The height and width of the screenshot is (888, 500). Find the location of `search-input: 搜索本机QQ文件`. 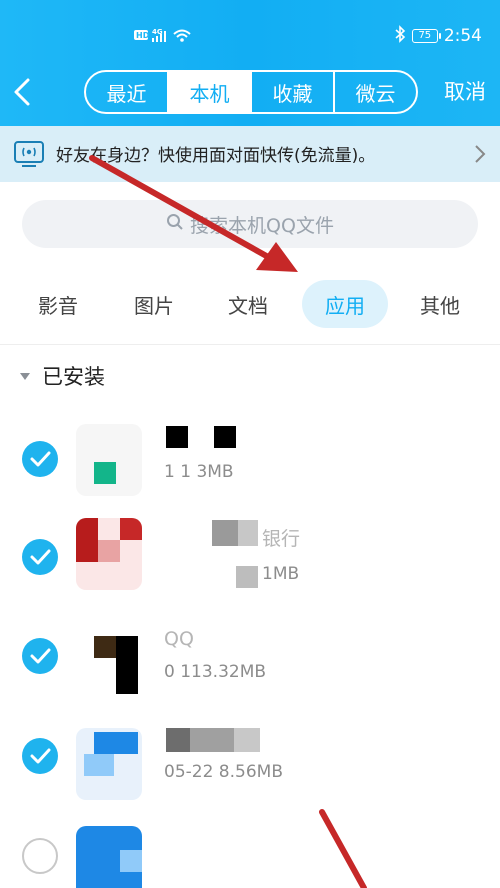

search-input: 搜索本机QQ文件 is located at coordinates (250, 224).